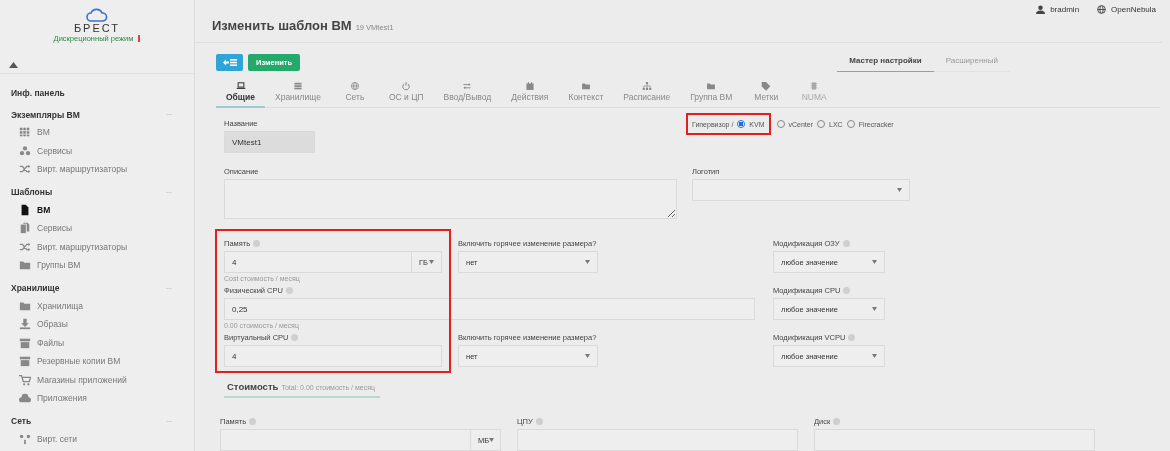 The width and height of the screenshot is (1170, 451). What do you see at coordinates (25, 379) in the screenshot?
I see `cart-icon` at bounding box center [25, 379].